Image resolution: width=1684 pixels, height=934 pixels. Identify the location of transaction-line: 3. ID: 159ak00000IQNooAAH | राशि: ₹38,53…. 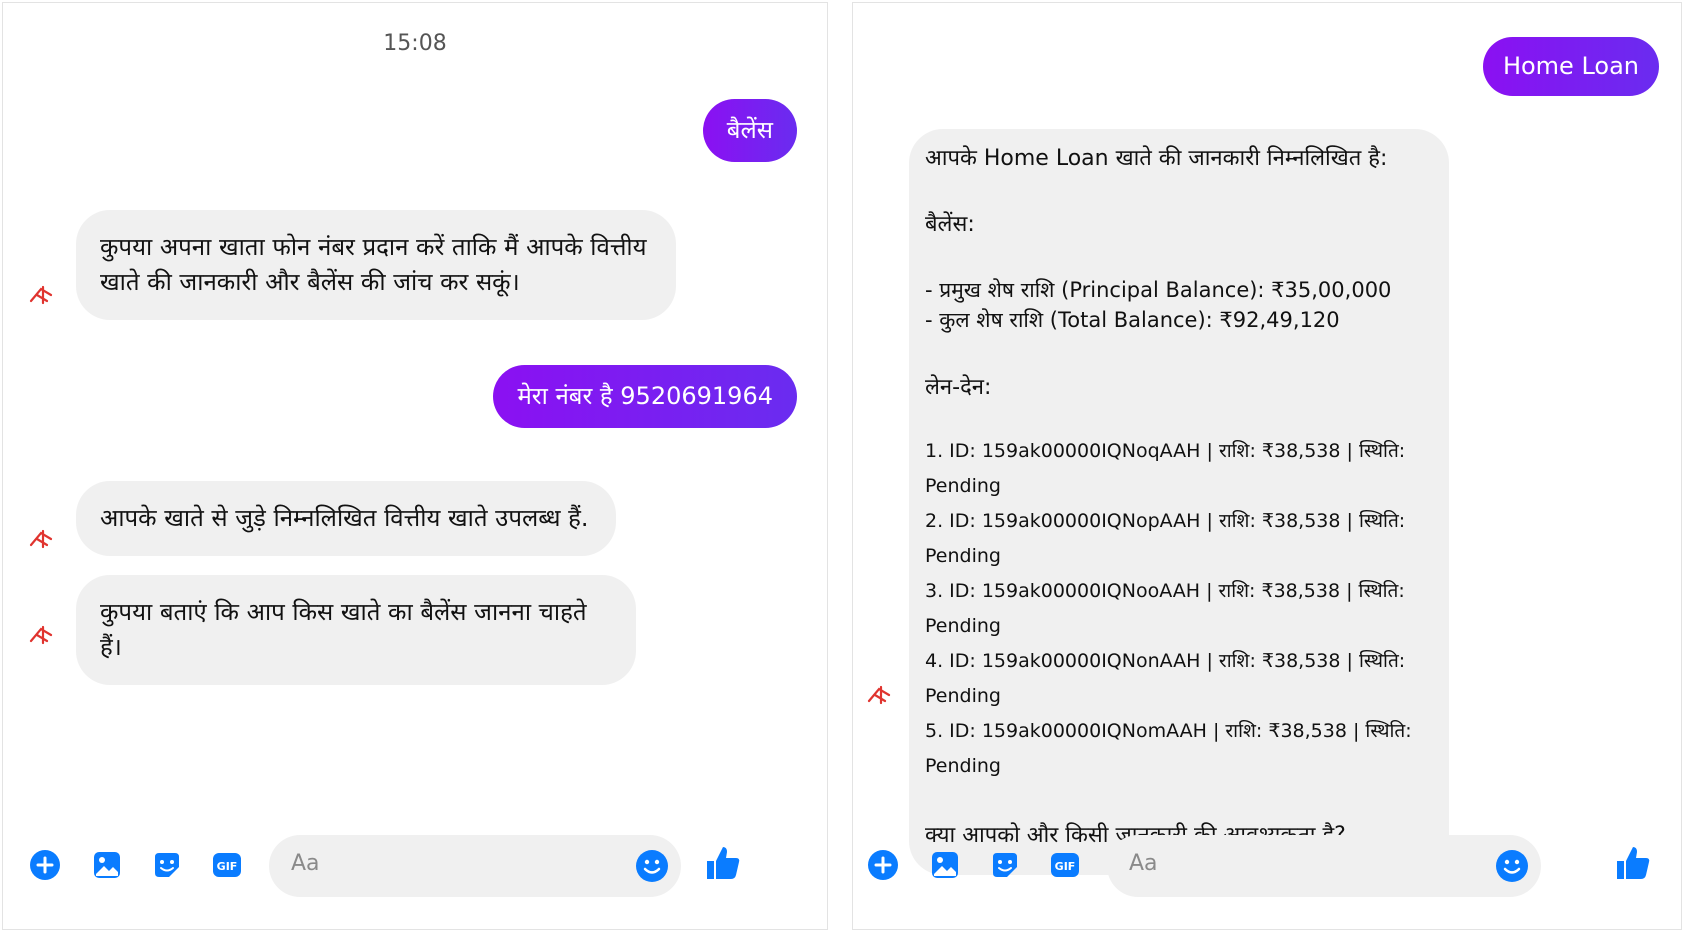
(1165, 608).